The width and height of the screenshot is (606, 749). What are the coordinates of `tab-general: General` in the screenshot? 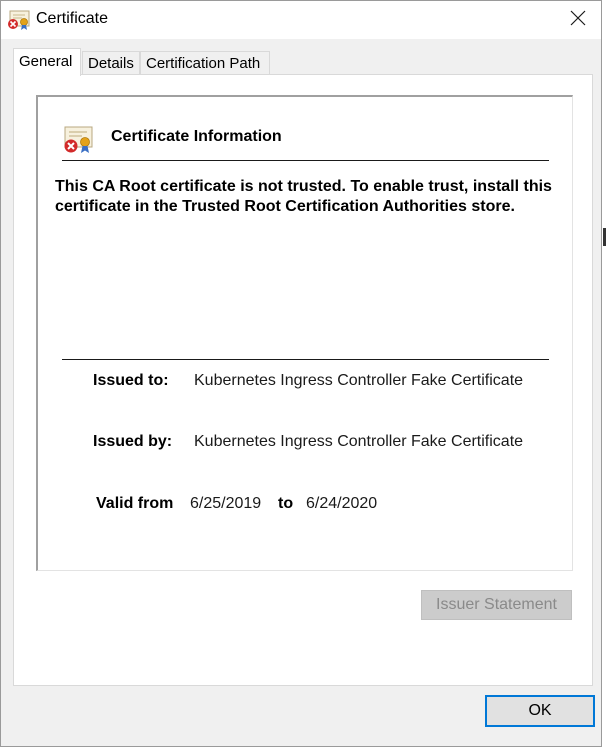 It's located at (47, 62).